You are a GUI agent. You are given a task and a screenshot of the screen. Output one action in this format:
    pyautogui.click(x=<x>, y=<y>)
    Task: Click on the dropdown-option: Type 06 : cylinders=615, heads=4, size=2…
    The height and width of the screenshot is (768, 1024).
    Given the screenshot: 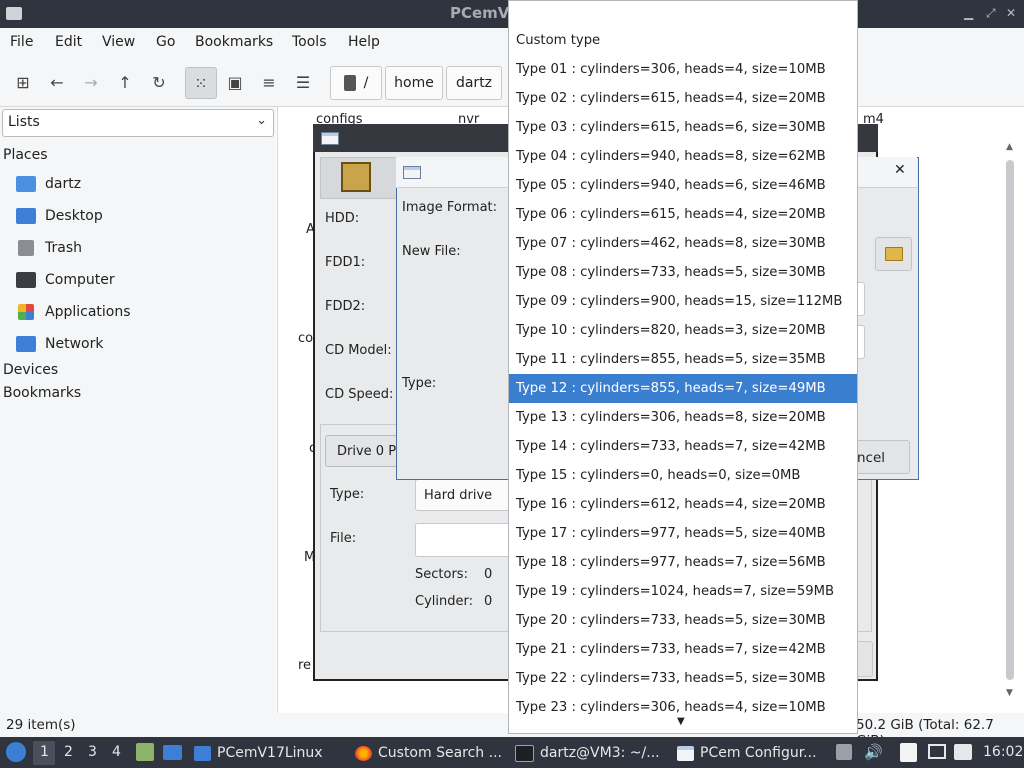 What is the action you would take?
    pyautogui.click(x=683, y=214)
    